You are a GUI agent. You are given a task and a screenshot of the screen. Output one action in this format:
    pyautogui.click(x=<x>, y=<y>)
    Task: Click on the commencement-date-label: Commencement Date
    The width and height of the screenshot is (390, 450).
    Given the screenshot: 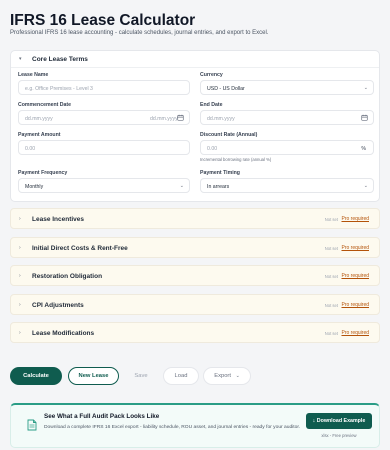 What is the action you would take?
    pyautogui.click(x=45, y=105)
    